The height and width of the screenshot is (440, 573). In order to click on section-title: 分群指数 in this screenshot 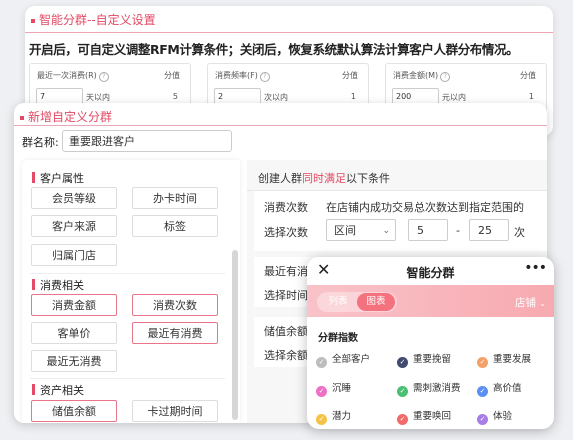, I will do `click(338, 338)`.